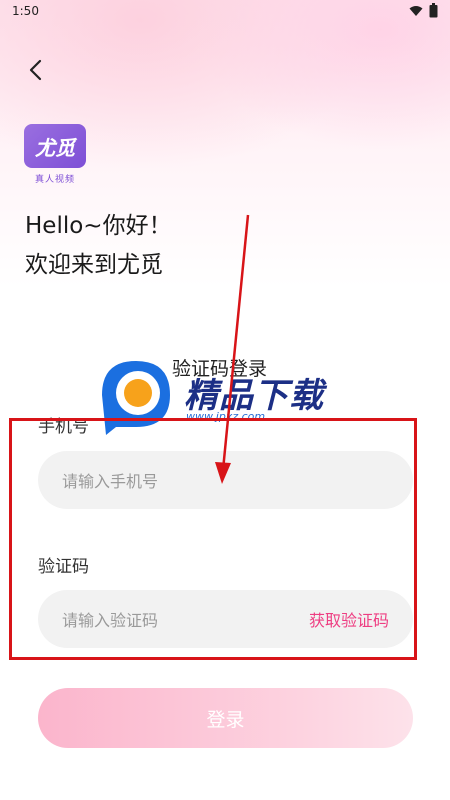  What do you see at coordinates (433, 10) in the screenshot?
I see `battery-icon` at bounding box center [433, 10].